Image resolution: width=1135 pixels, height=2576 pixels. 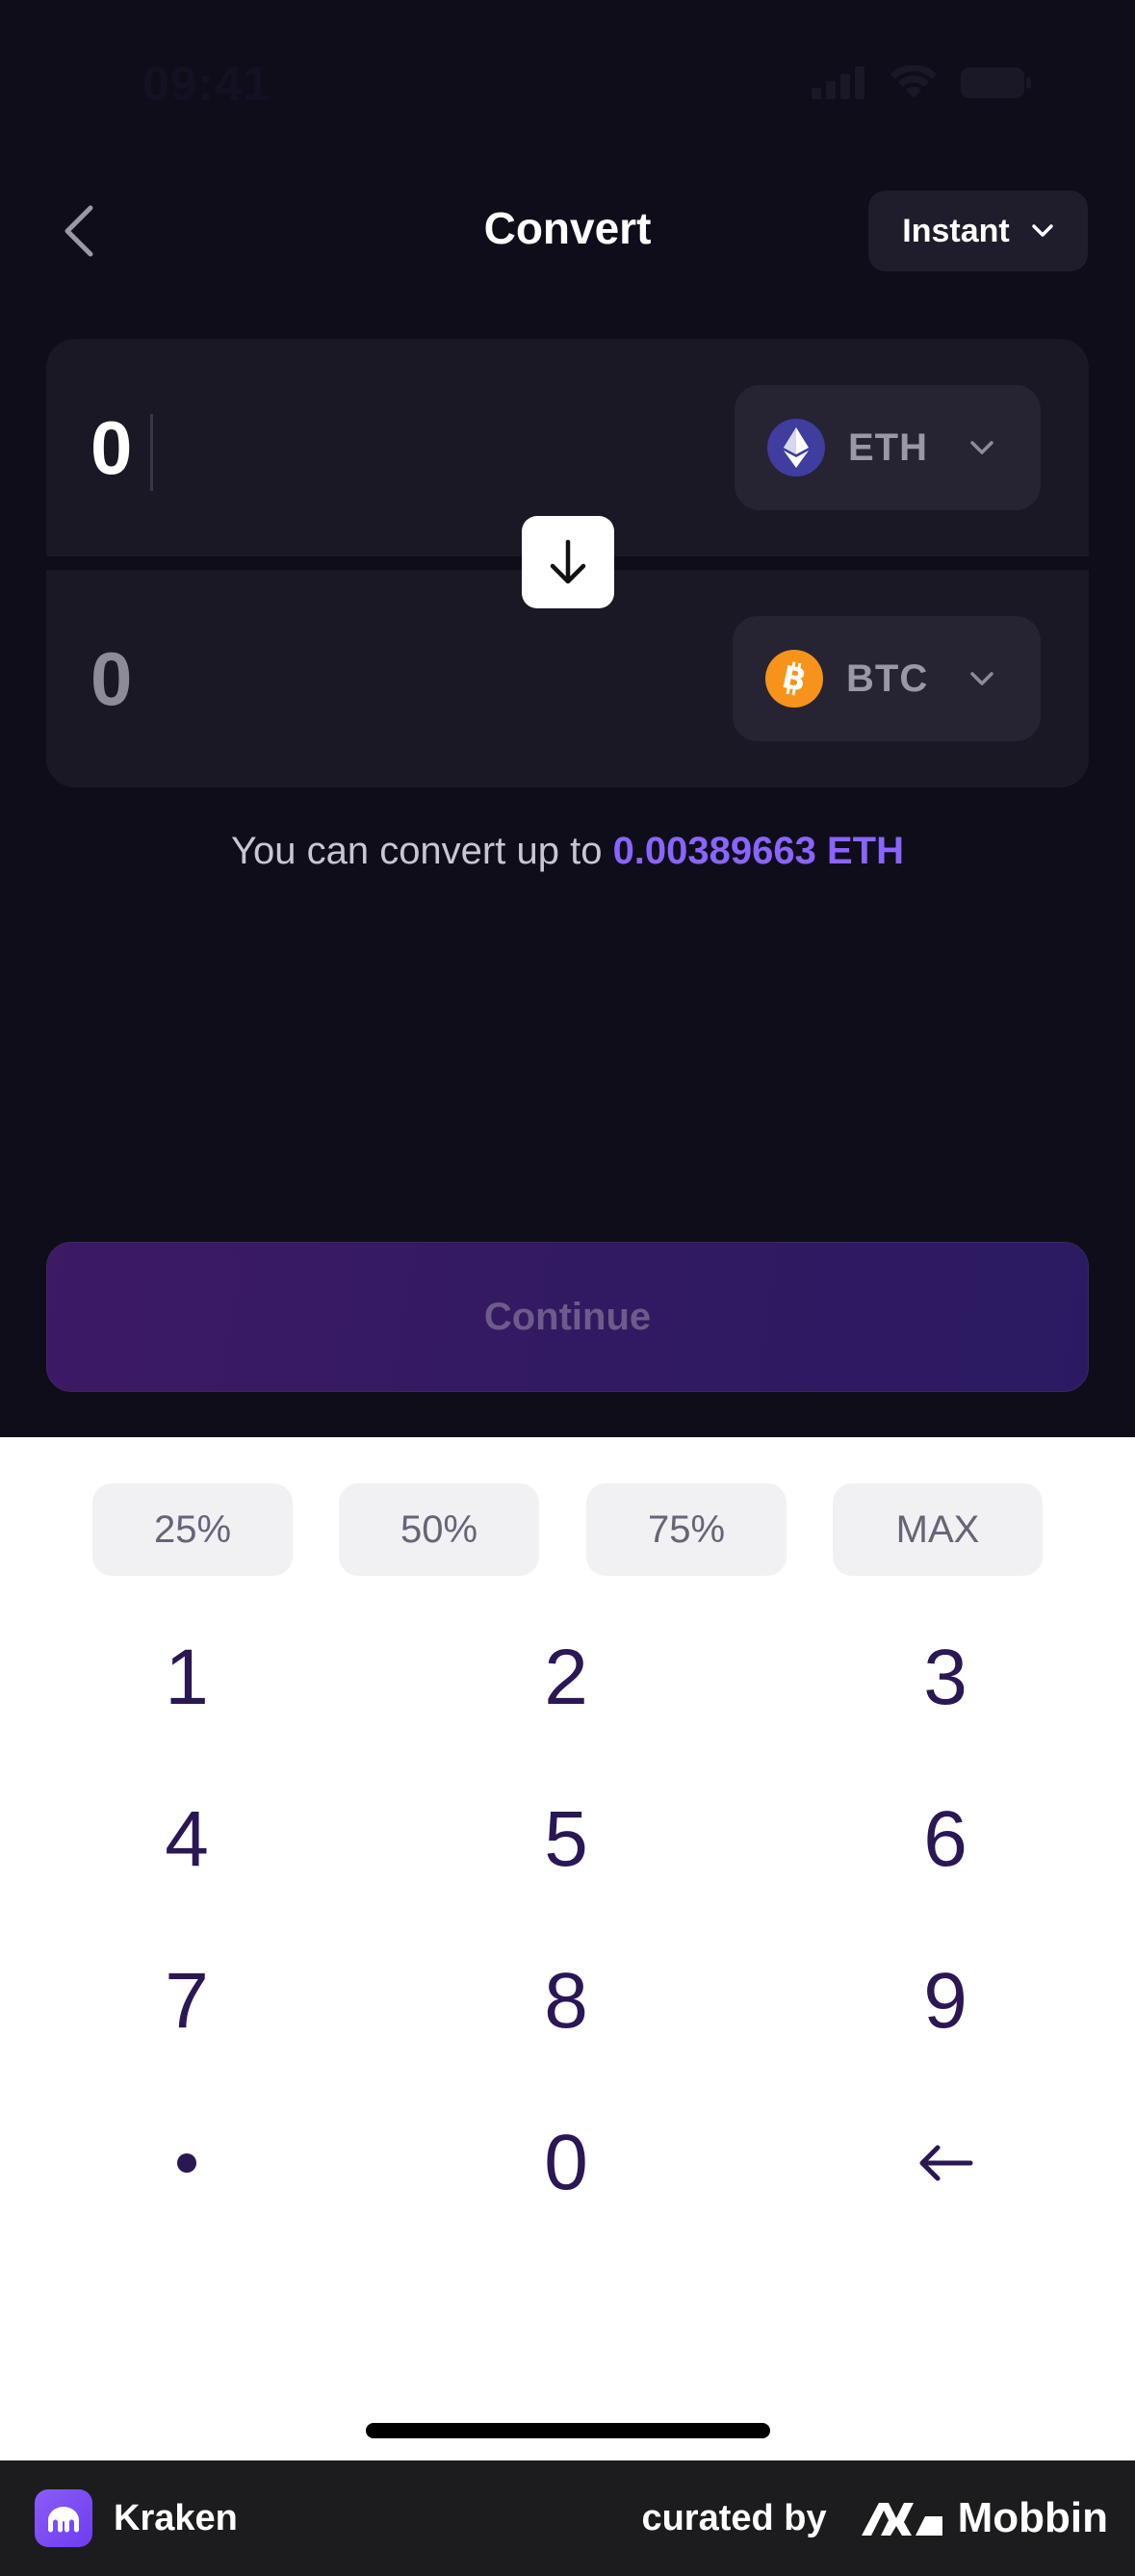 What do you see at coordinates (996, 82) in the screenshot?
I see `battery-icon` at bounding box center [996, 82].